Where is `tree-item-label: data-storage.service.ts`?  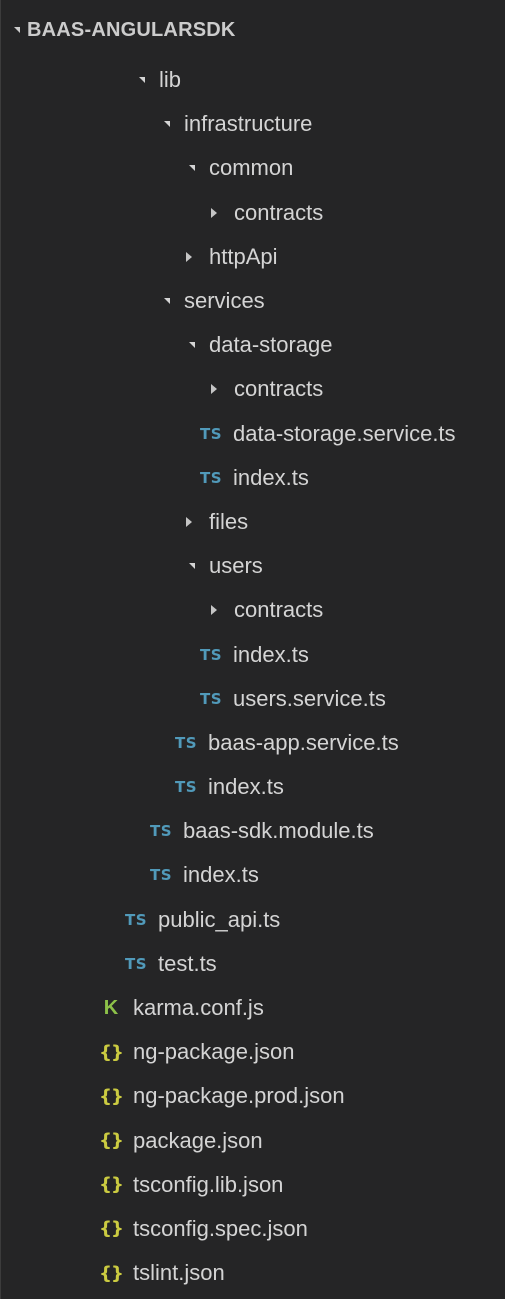
tree-item-label: data-storage.service.ts is located at coordinates (344, 433).